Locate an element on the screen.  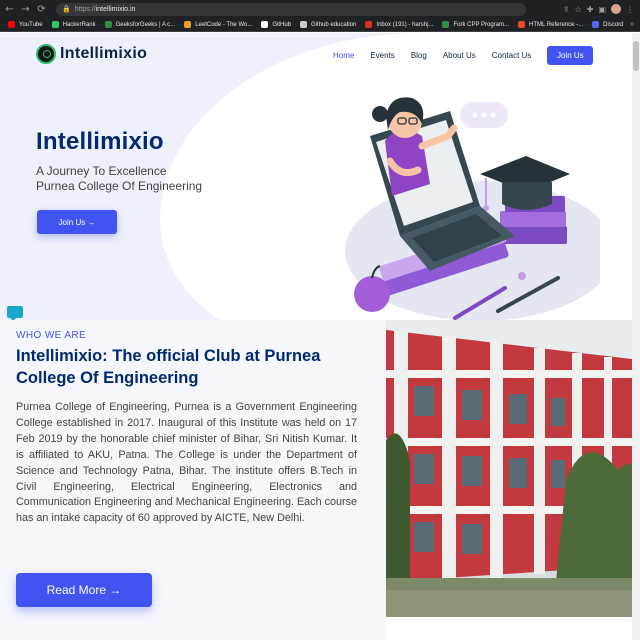
bookmark-github-education: Github education is located at coordinates (328, 25).